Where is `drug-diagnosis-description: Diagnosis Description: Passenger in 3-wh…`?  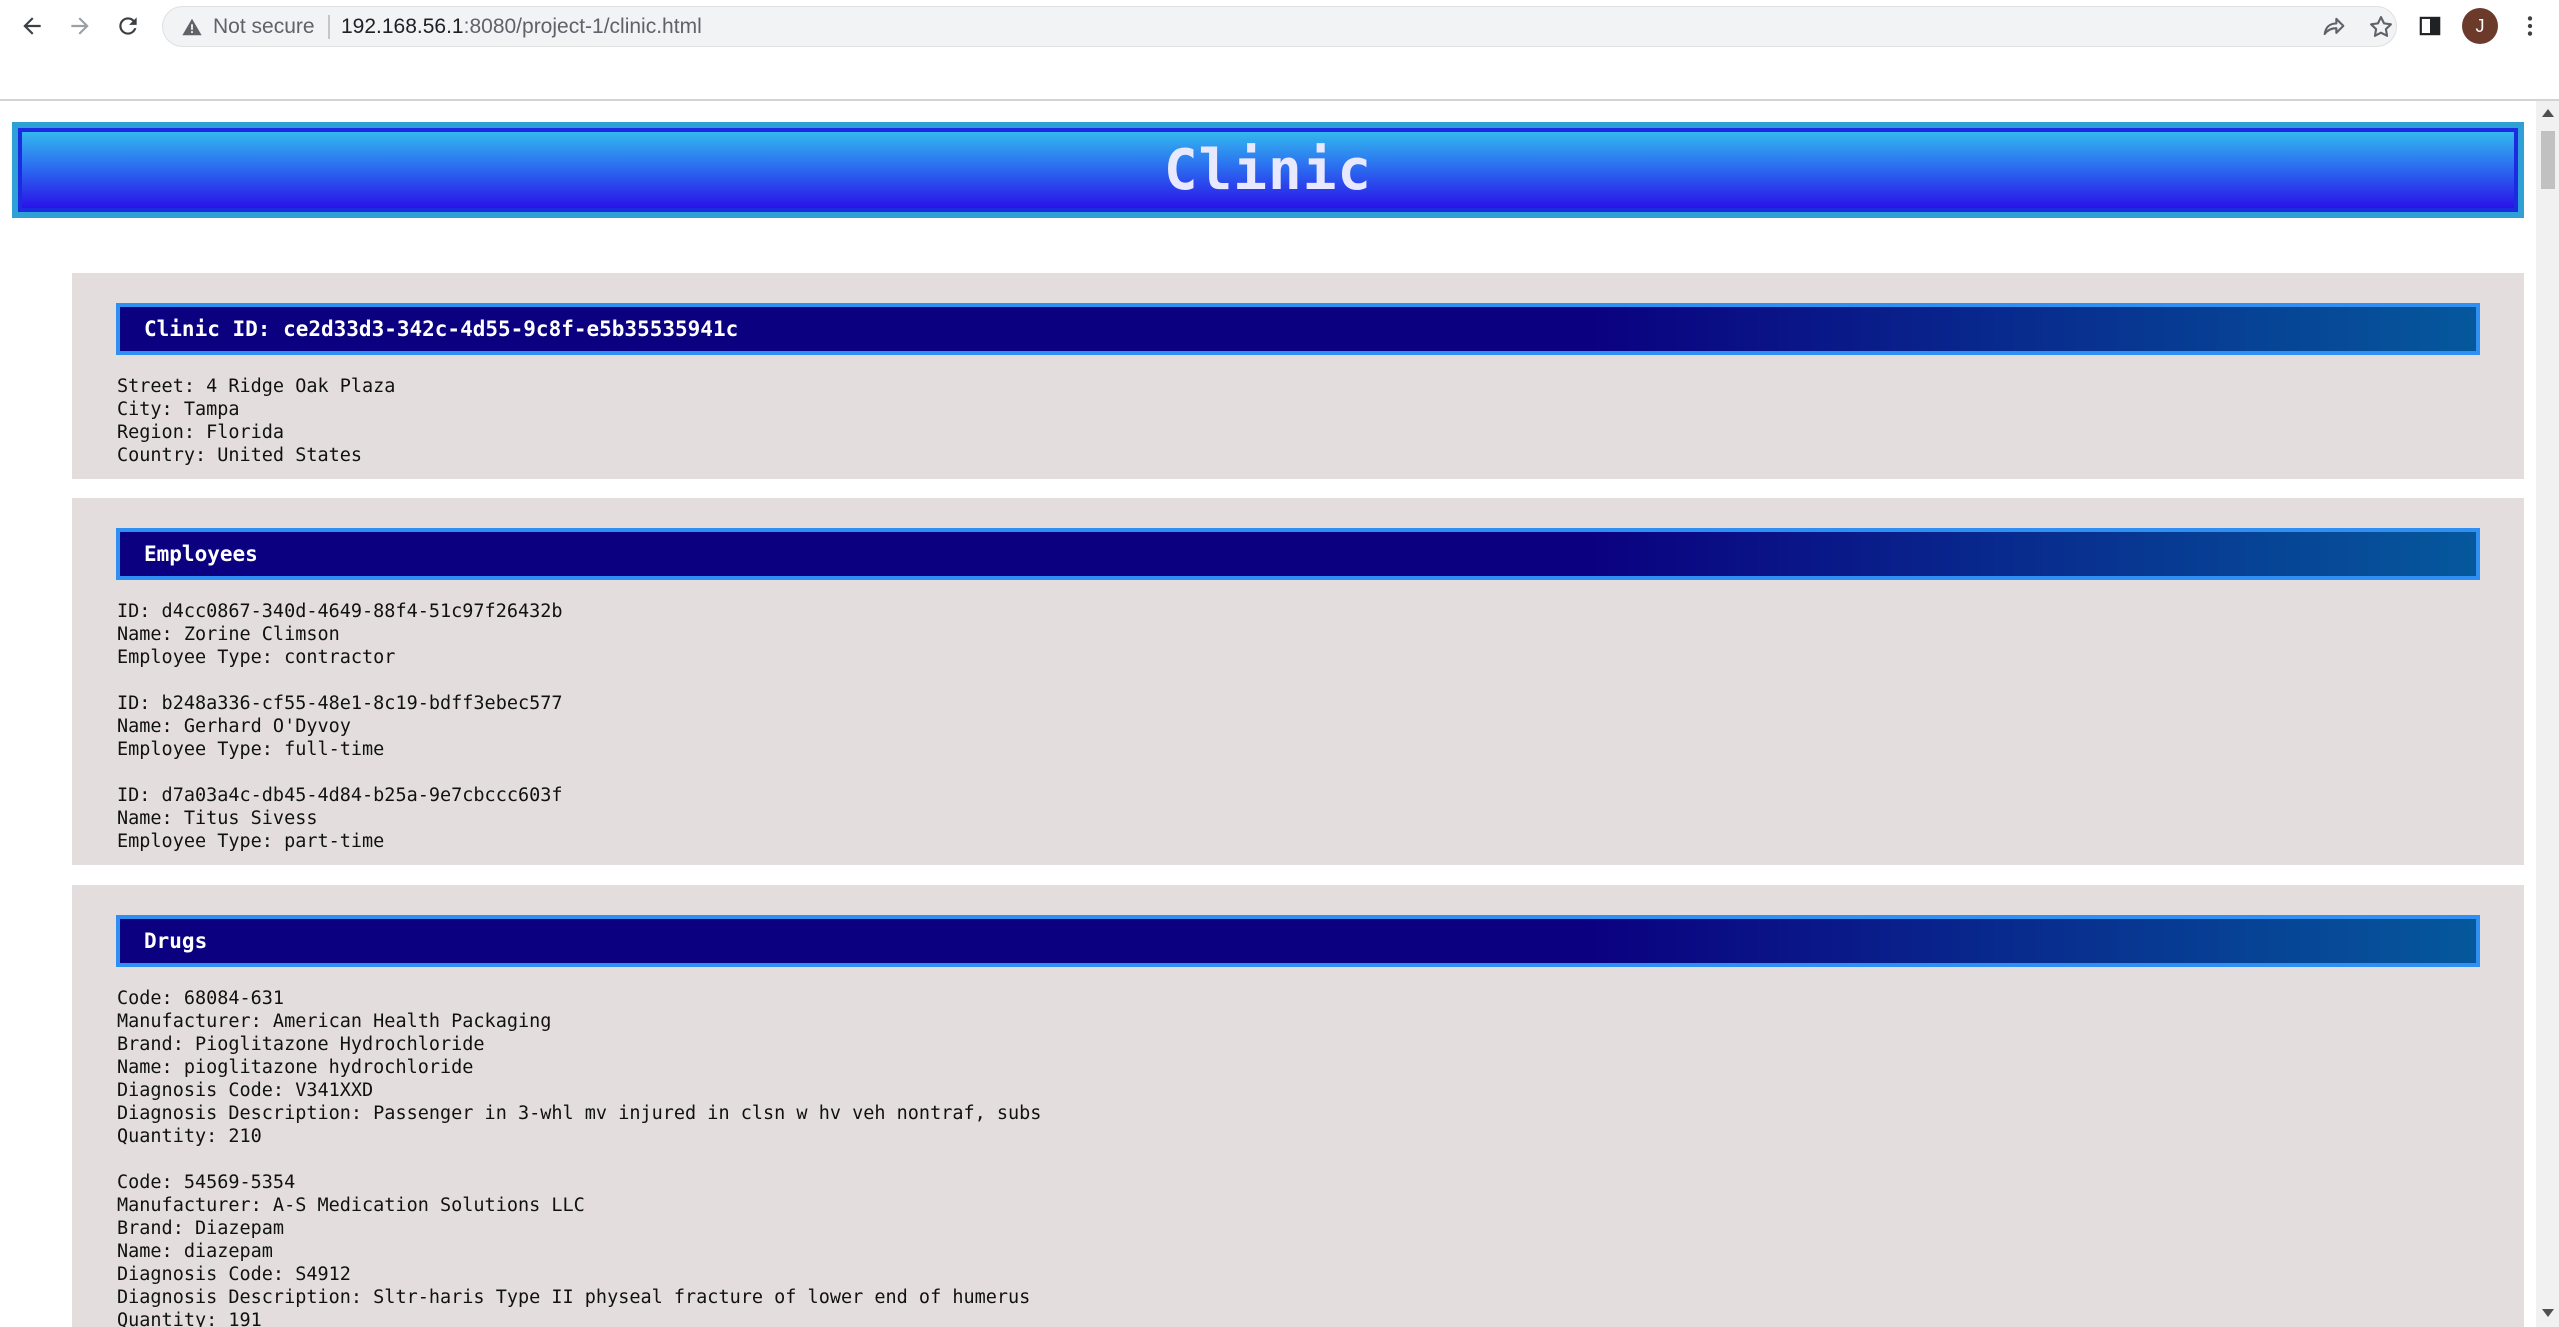
drug-diagnosis-description: Diagnosis Description: Passenger in 3-wh… is located at coordinates (579, 1113).